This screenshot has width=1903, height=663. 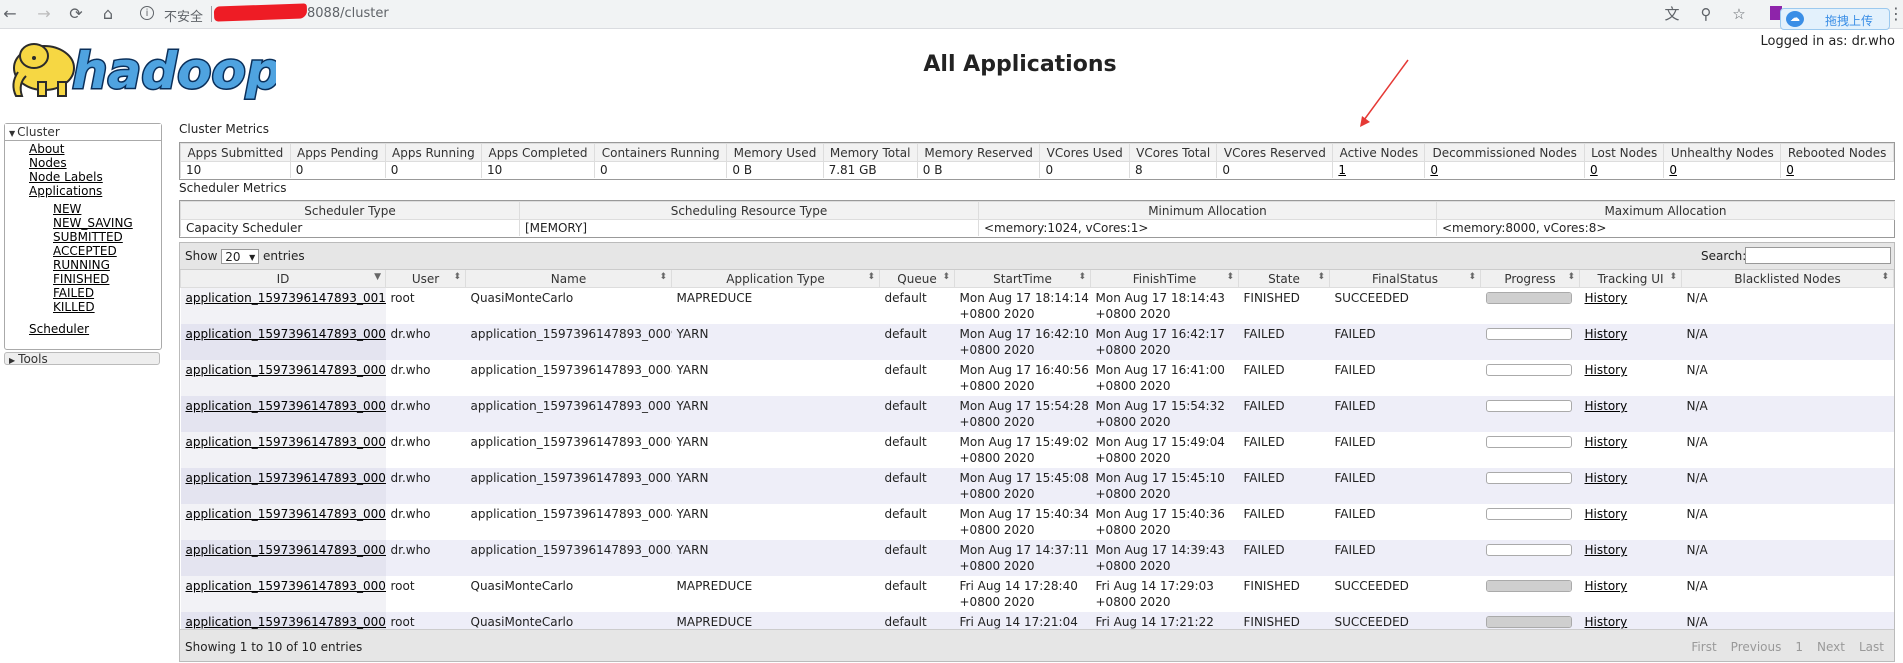 What do you see at coordinates (88, 237) in the screenshot?
I see `nav-state-submitted: SUBMITTED` at bounding box center [88, 237].